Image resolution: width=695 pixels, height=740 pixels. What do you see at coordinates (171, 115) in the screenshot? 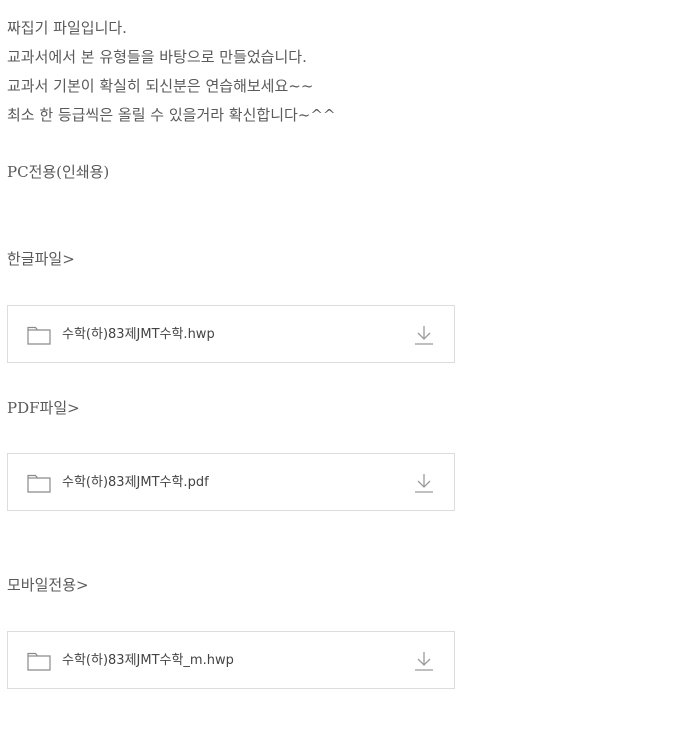
I see `intro-line-4: 최소 한 등급씩은 올릴 수 있을거라 확신합니다~^^` at bounding box center [171, 115].